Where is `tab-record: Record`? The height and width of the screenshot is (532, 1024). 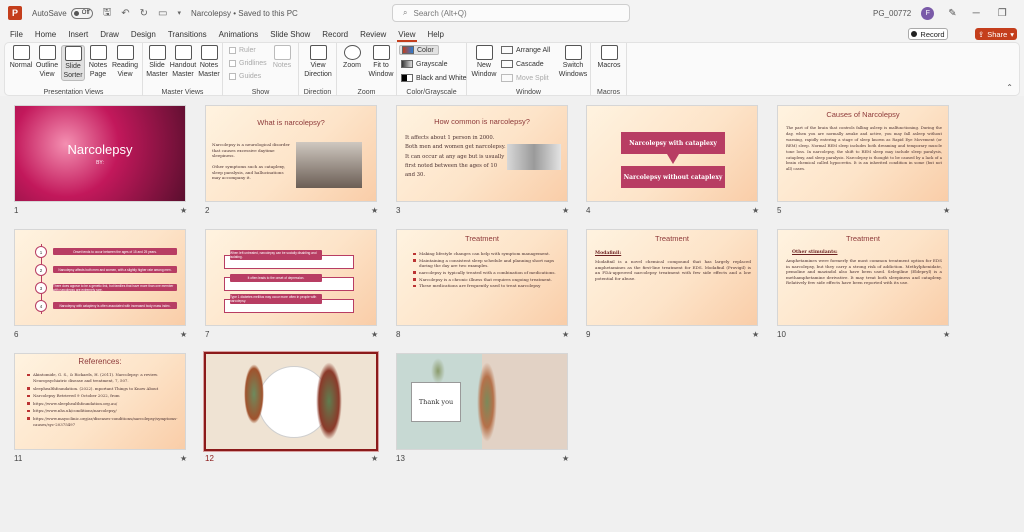 tab-record: Record is located at coordinates (335, 34).